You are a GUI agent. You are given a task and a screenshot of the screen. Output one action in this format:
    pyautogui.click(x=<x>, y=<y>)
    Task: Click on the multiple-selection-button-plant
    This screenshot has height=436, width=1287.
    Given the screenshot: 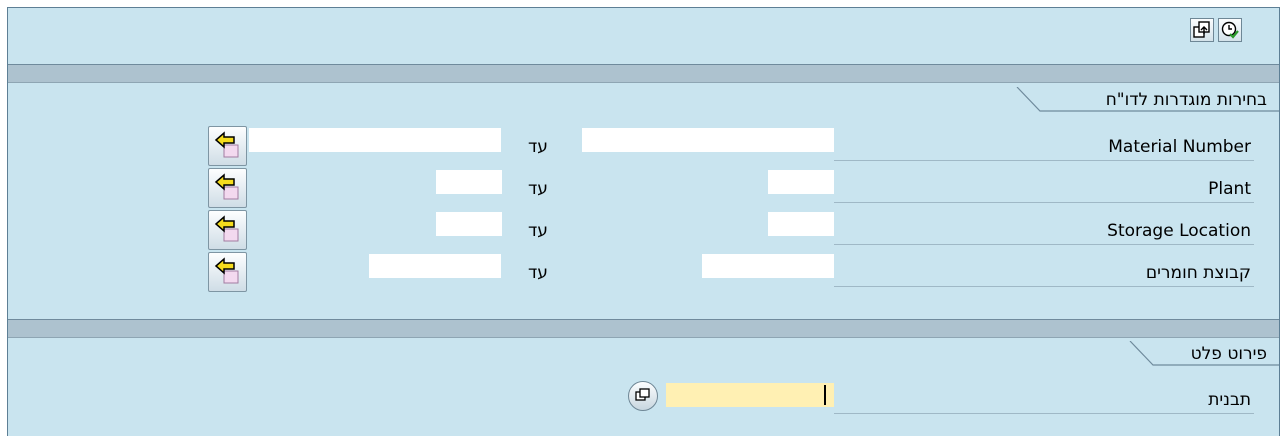 What is the action you would take?
    pyautogui.click(x=227, y=188)
    